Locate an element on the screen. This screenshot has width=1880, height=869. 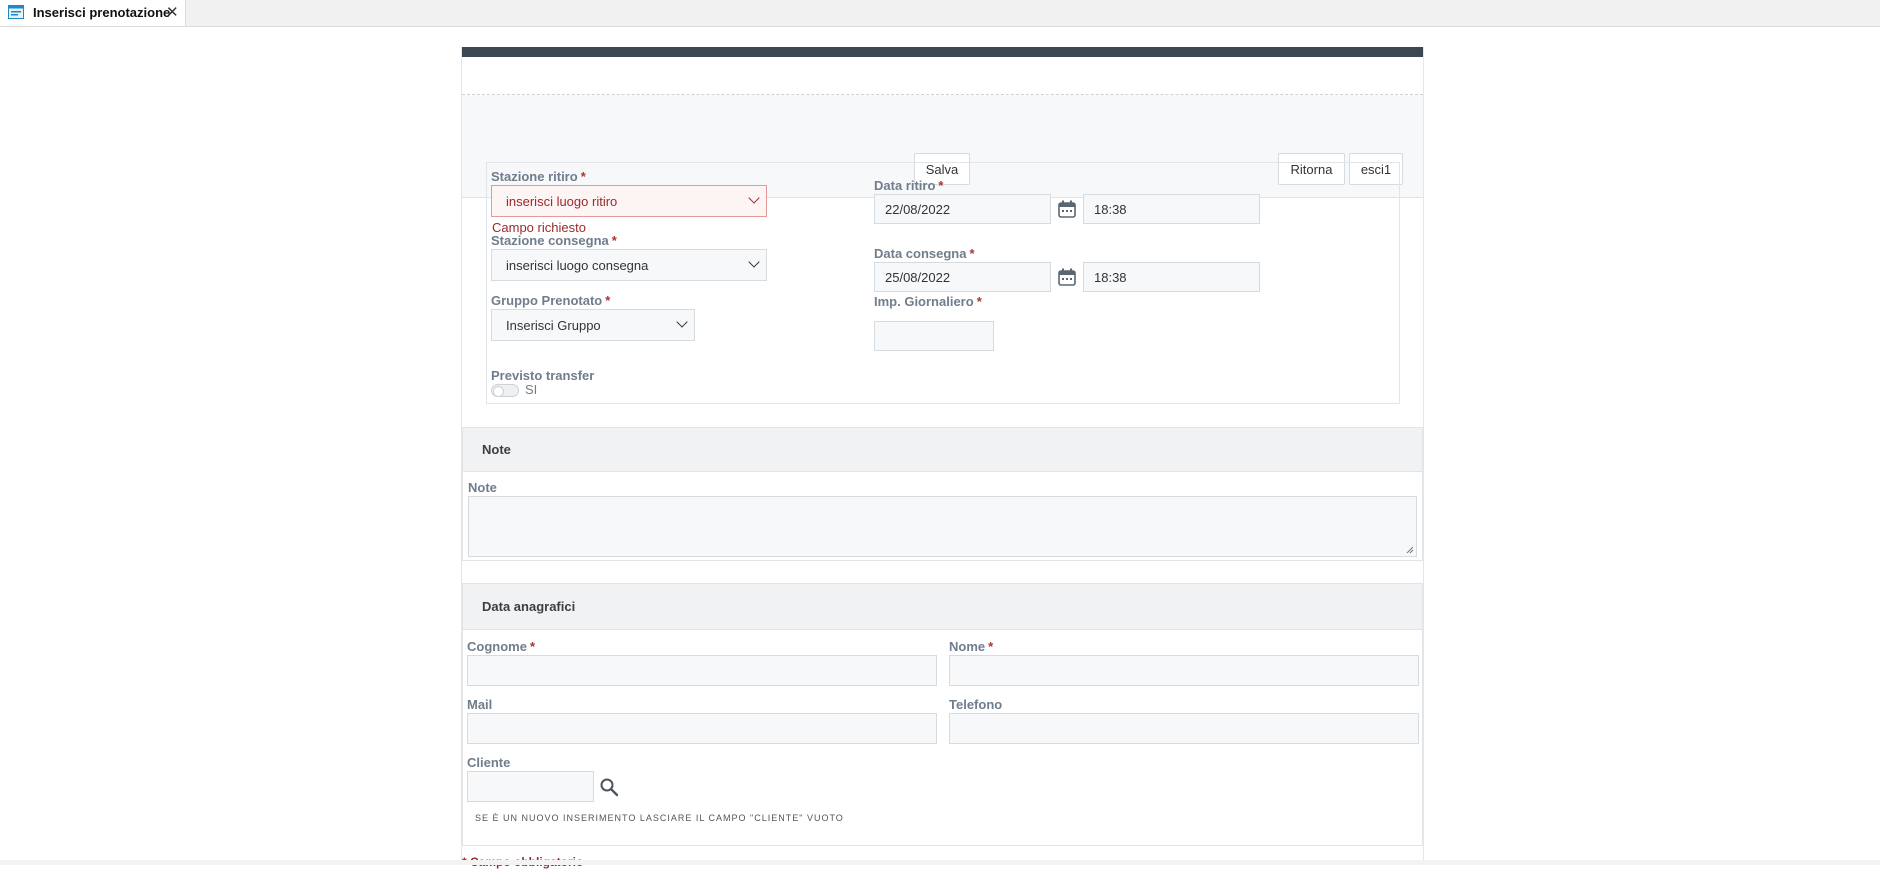
transfer-label: Previsto transfer is located at coordinates (543, 375).